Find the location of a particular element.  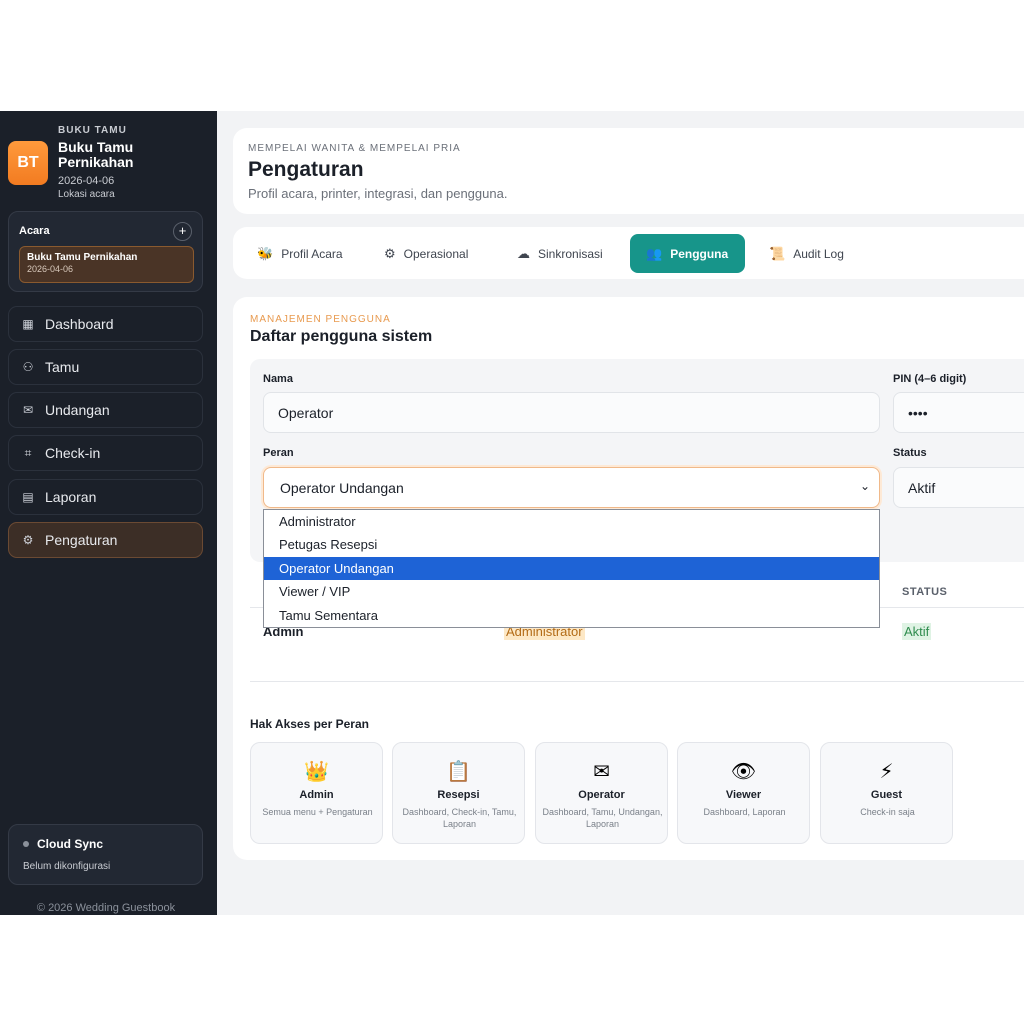

name-field-value: Operator is located at coordinates (306, 412).